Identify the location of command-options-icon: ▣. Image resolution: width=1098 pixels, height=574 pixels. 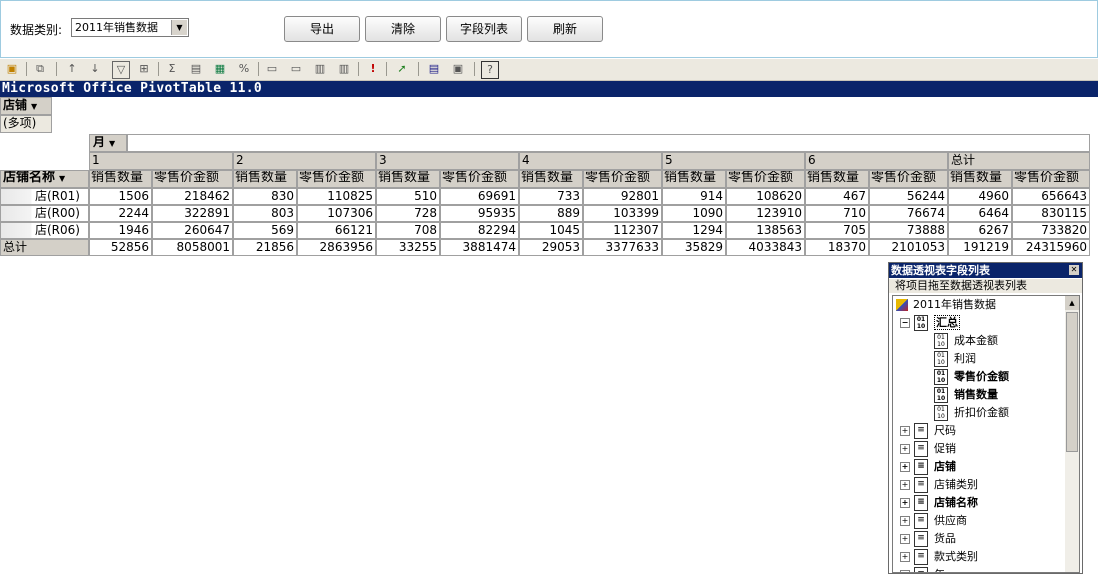
(458, 69).